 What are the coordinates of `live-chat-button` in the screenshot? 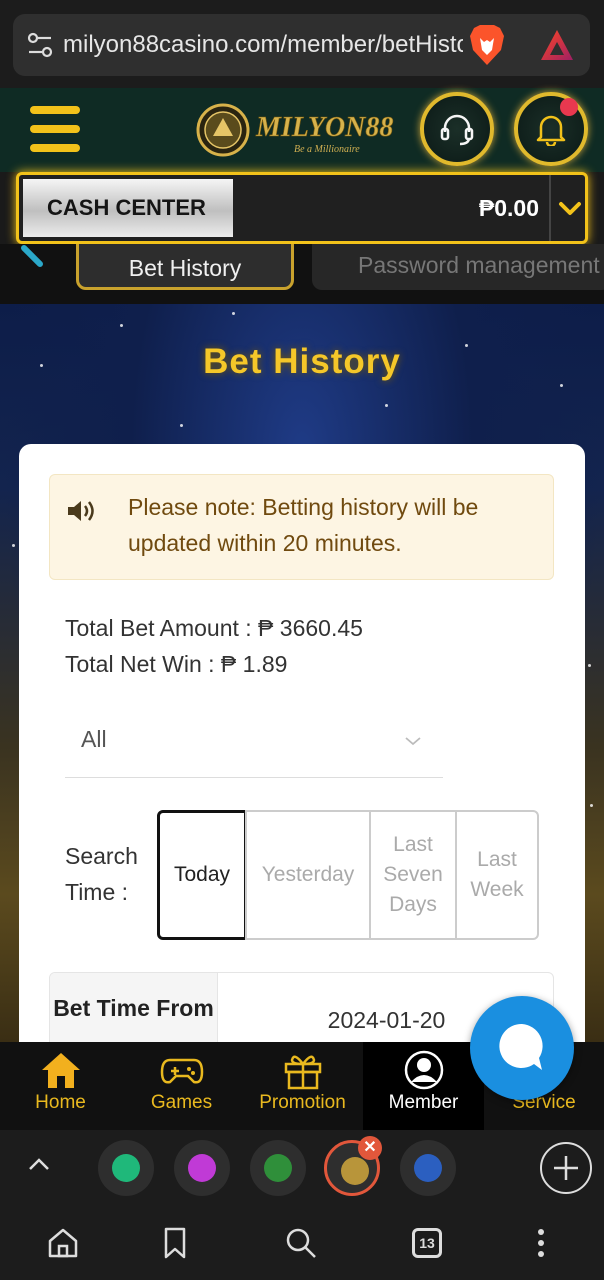 It's located at (522, 1048).